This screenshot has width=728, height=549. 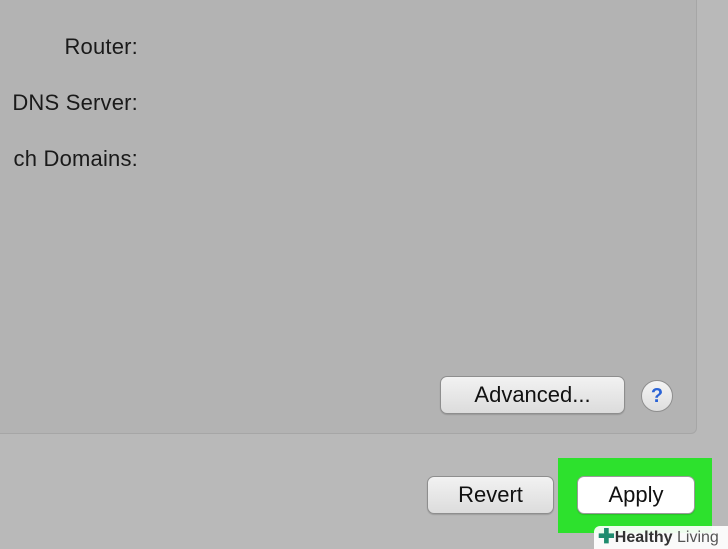 I want to click on router-label: Router:, so click(x=101, y=46).